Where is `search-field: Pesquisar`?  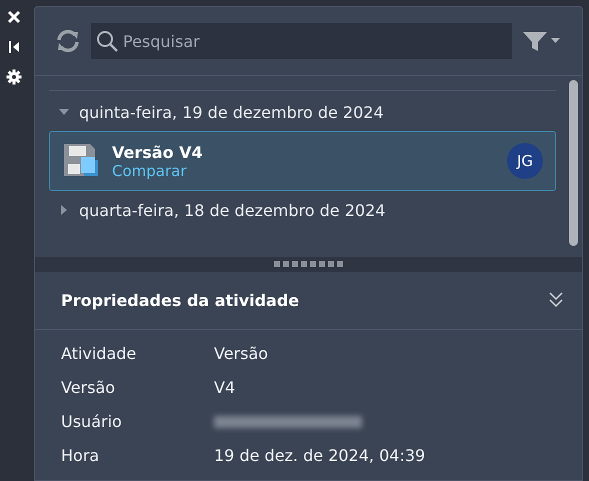 search-field: Pesquisar is located at coordinates (301, 41).